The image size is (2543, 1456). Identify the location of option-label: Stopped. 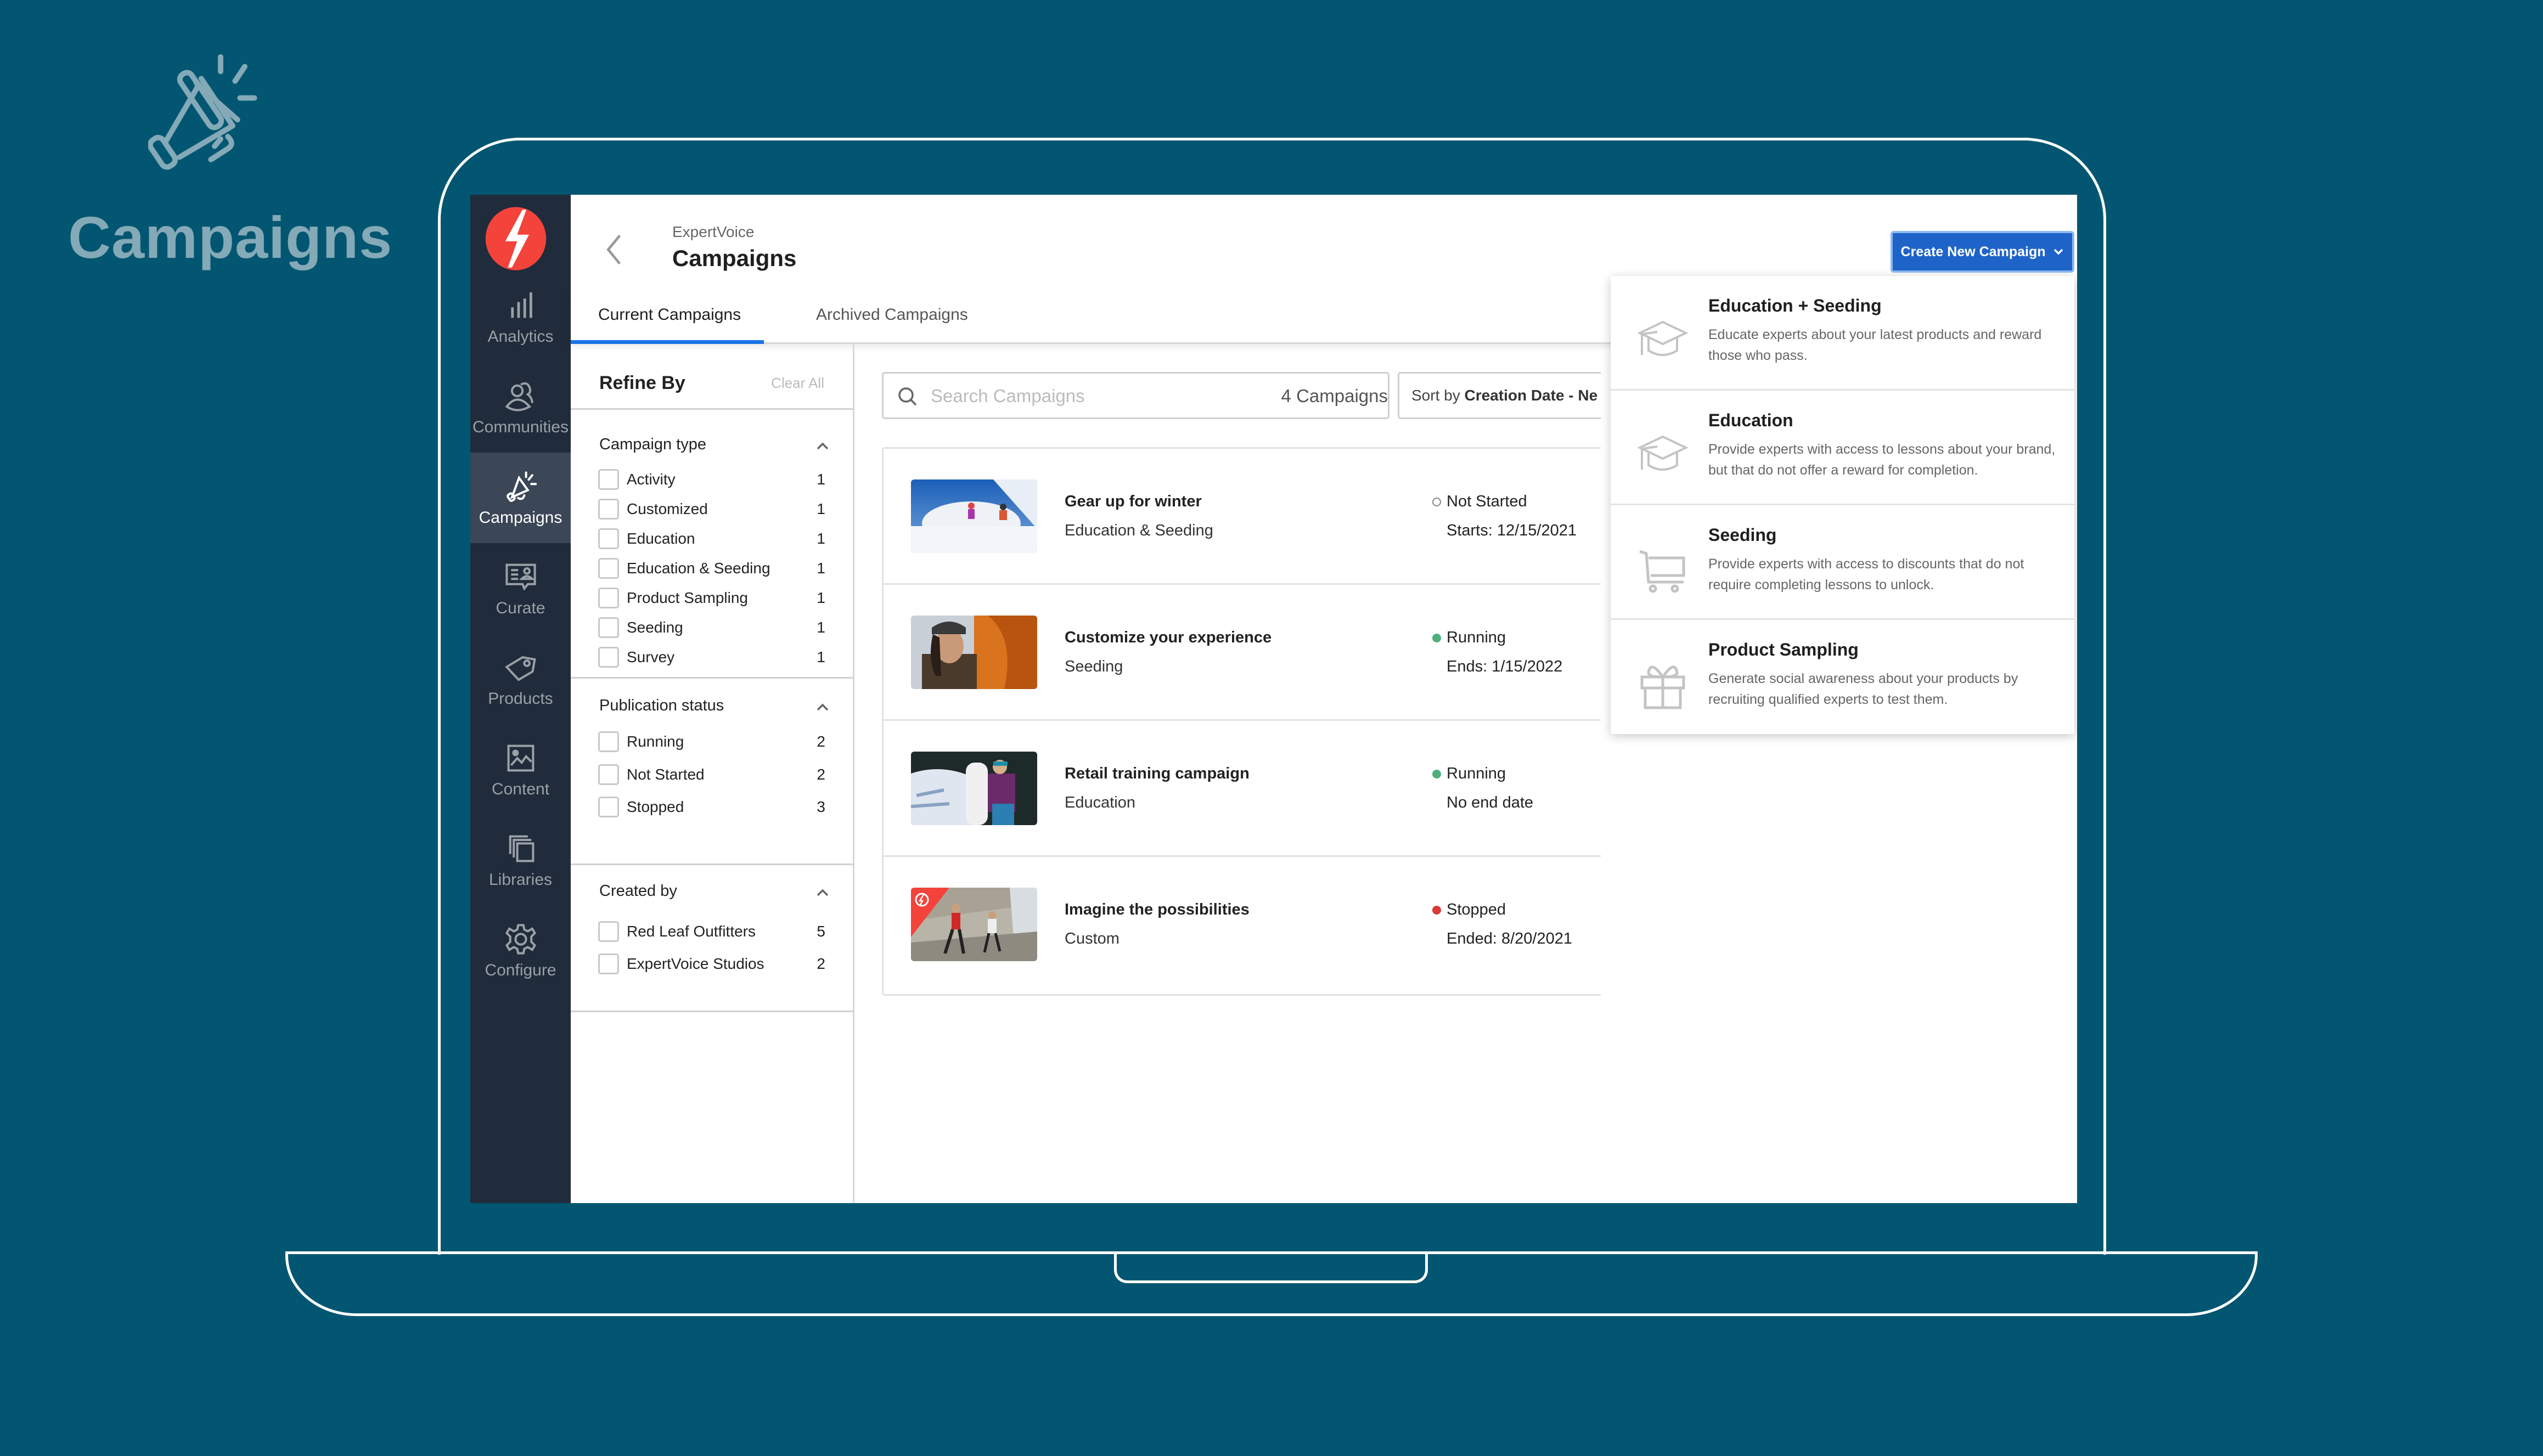
(655, 807).